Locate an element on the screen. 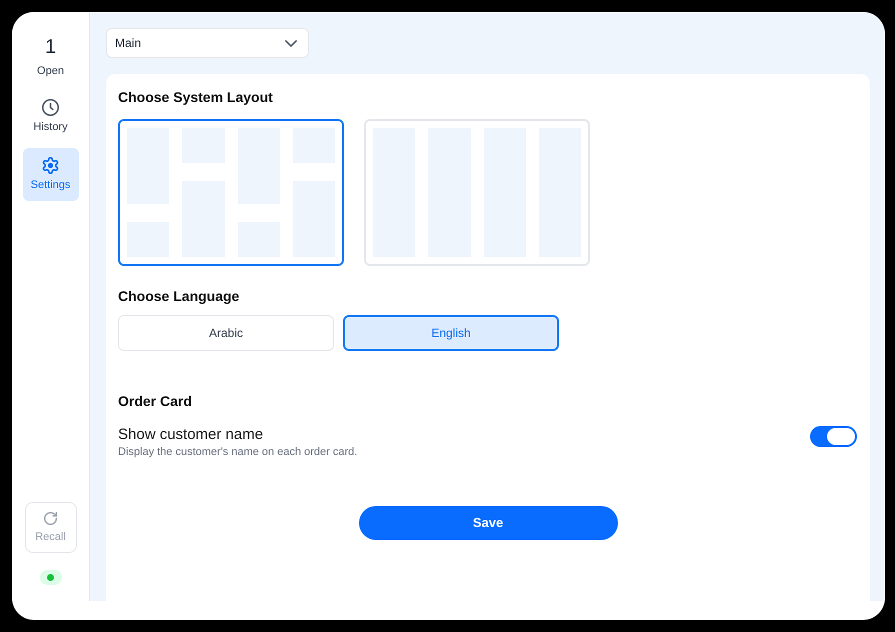 The width and height of the screenshot is (895, 632). toggle-switch is located at coordinates (833, 436).